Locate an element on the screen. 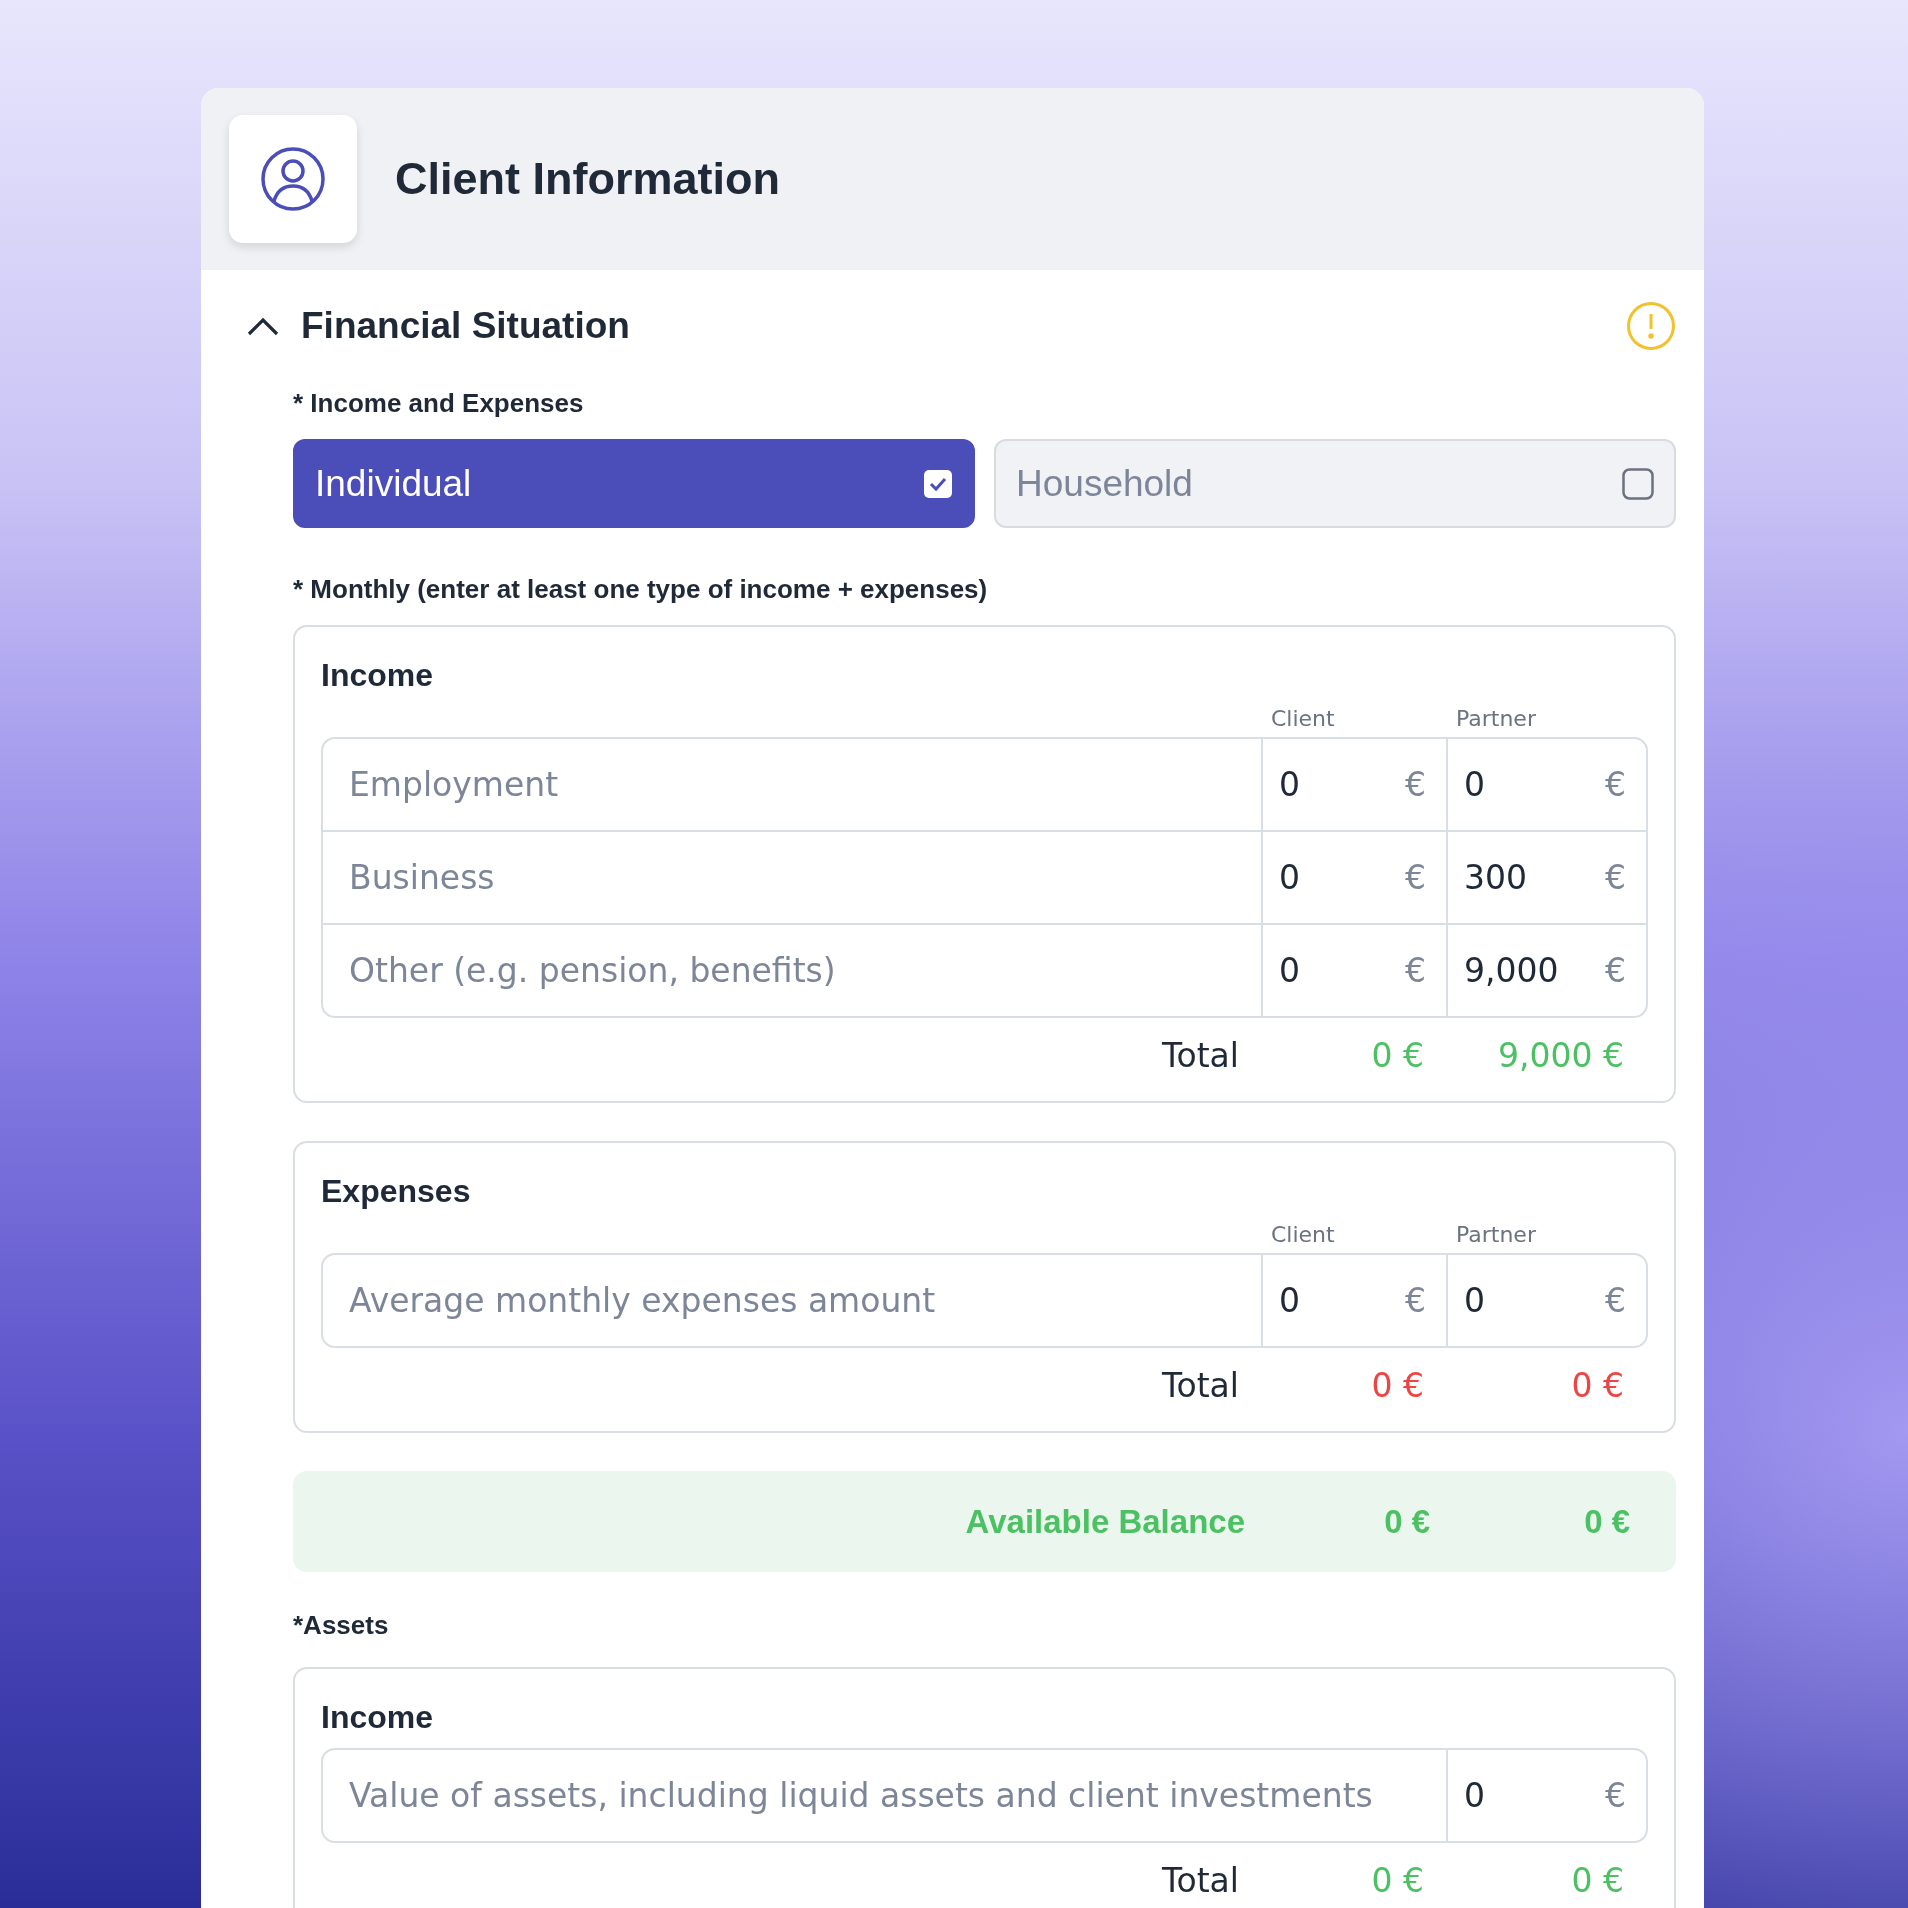 This screenshot has height=1908, width=1908. option-toggle: Individual is located at coordinates (634, 483).